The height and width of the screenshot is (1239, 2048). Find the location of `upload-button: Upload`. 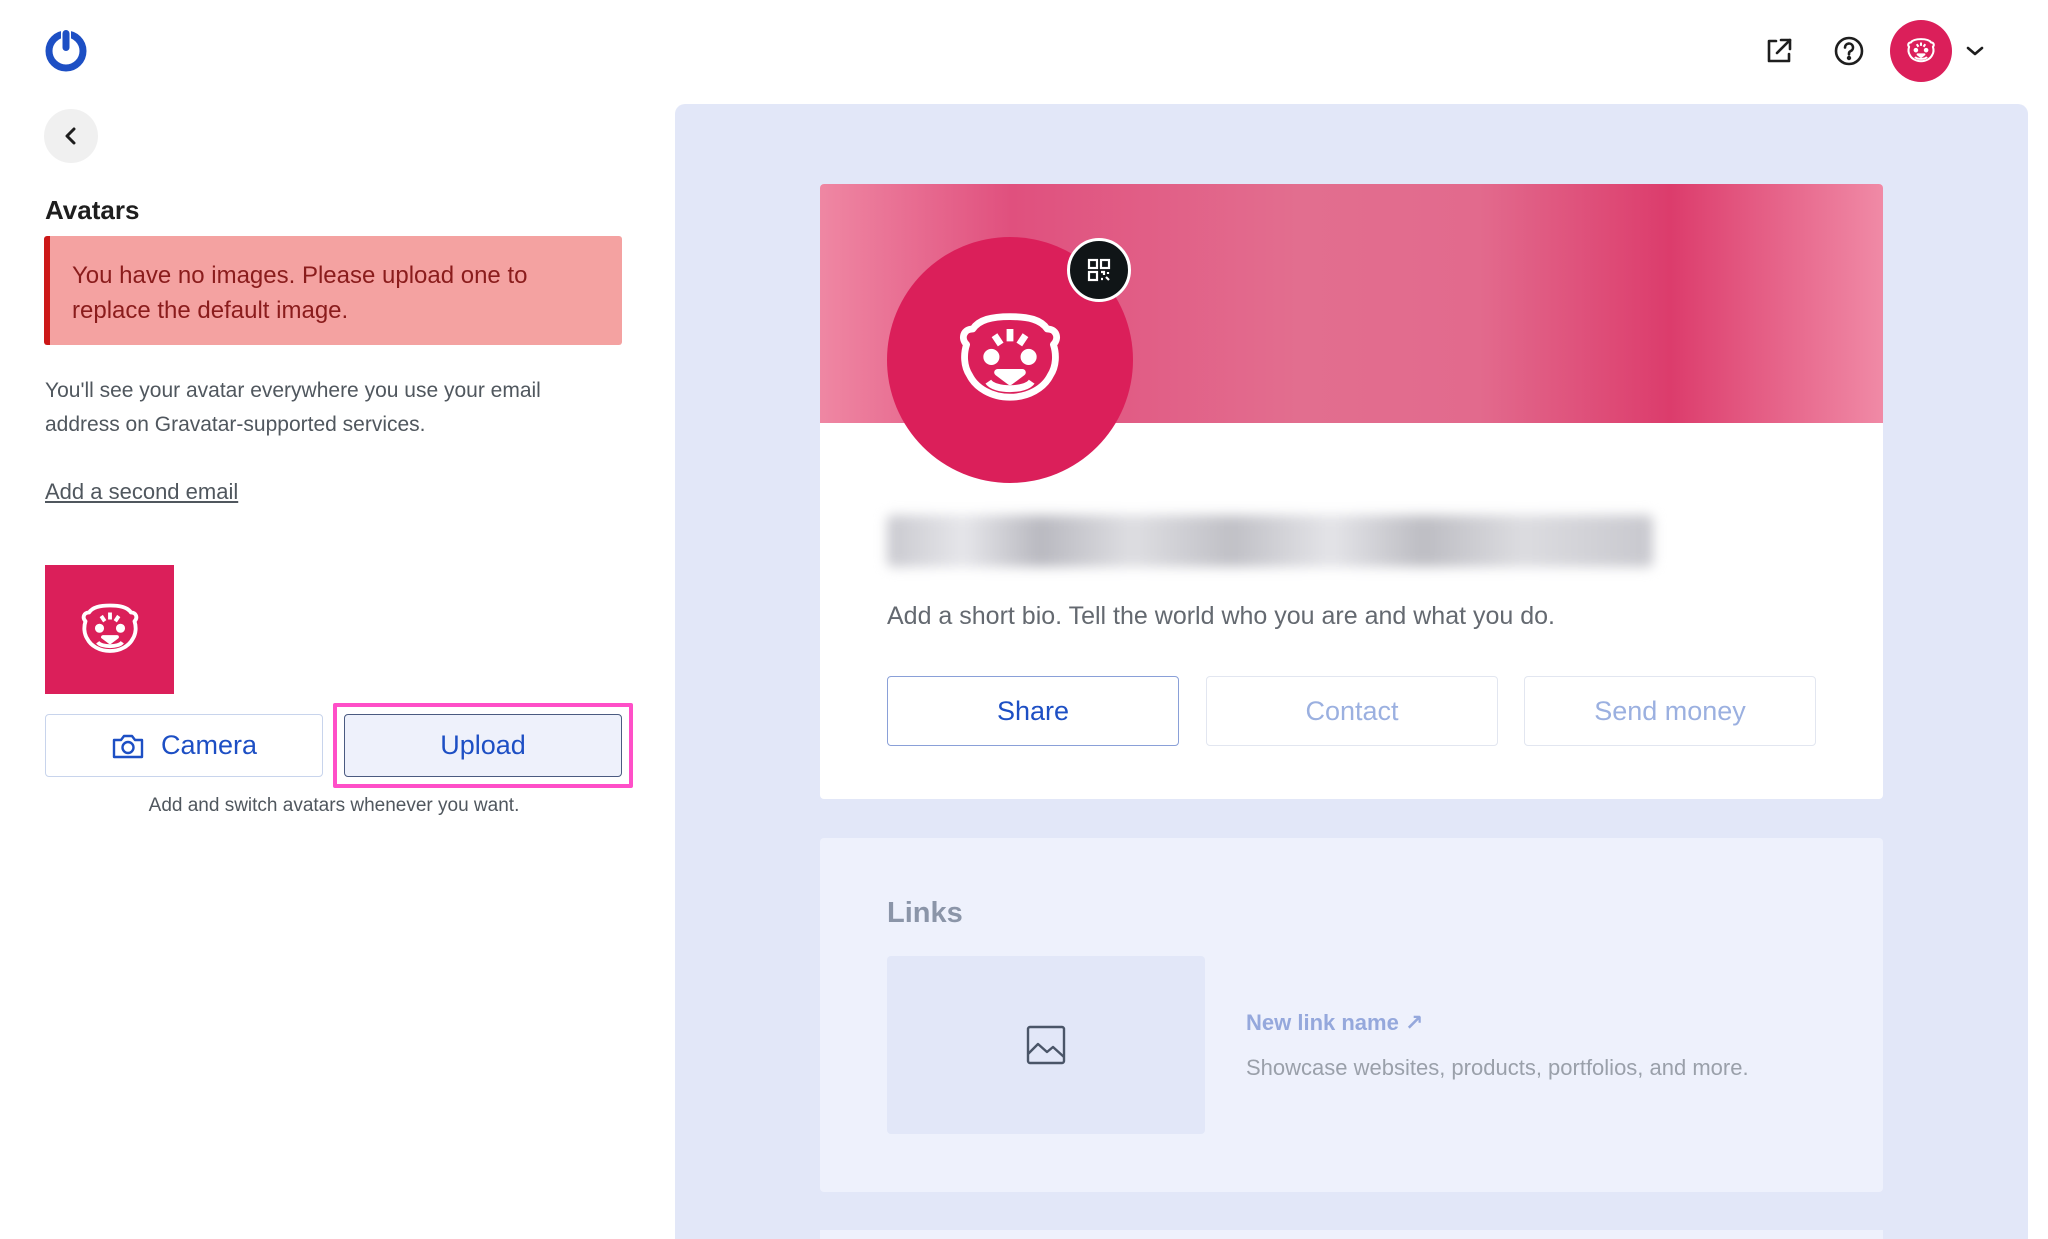

upload-button: Upload is located at coordinates (483, 745).